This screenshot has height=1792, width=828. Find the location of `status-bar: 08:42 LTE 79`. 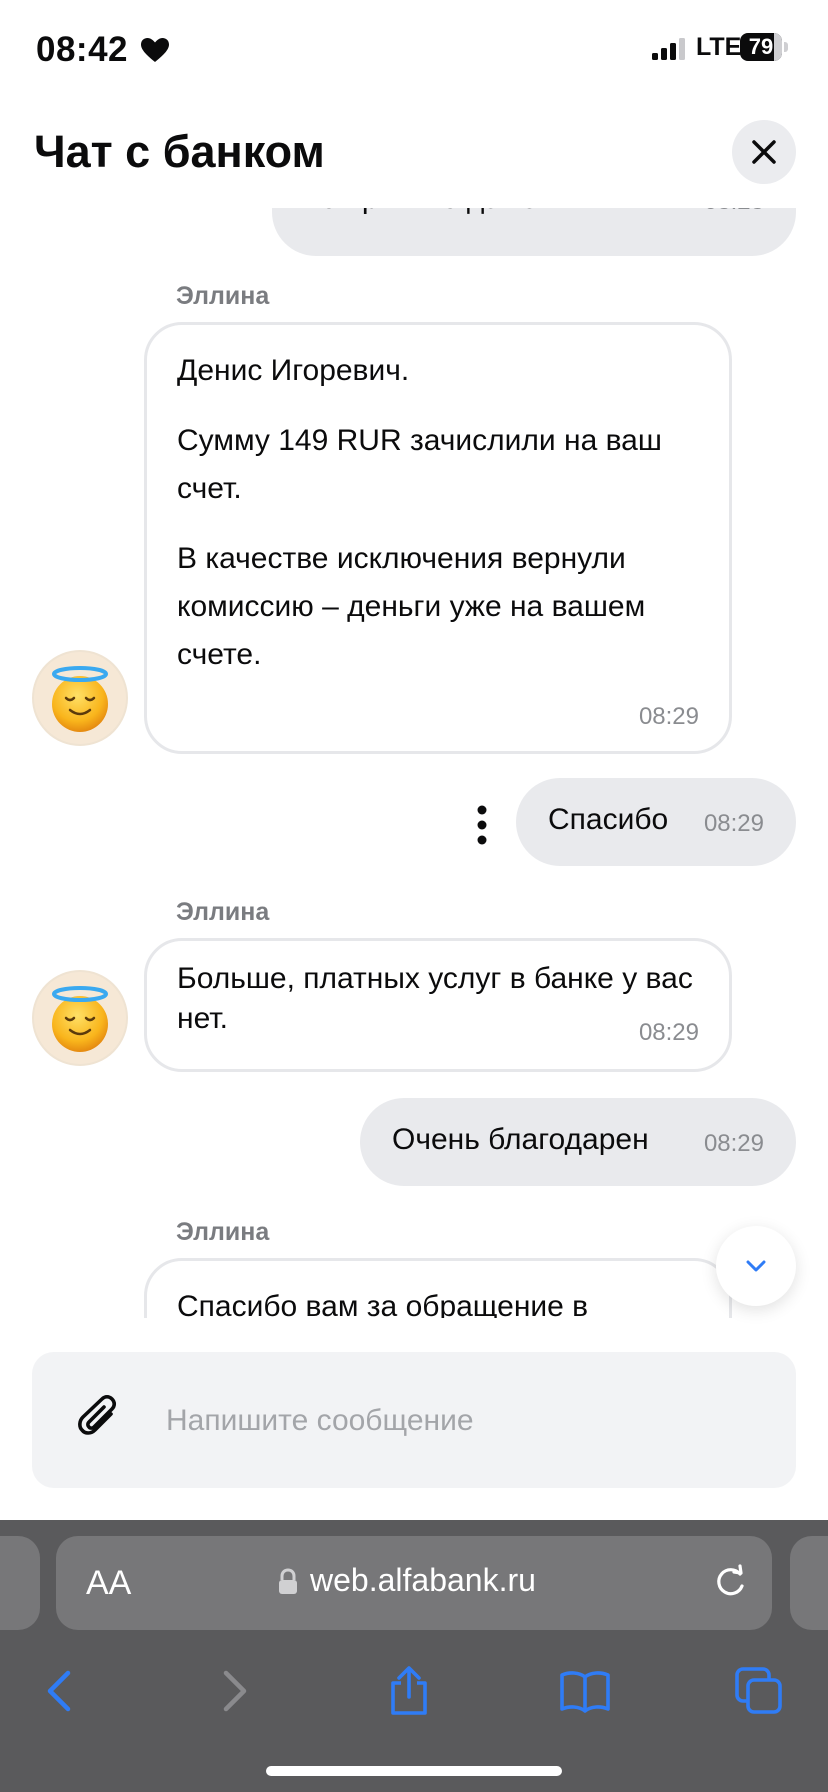

status-bar: 08:42 LTE 79 is located at coordinates (414, 50).